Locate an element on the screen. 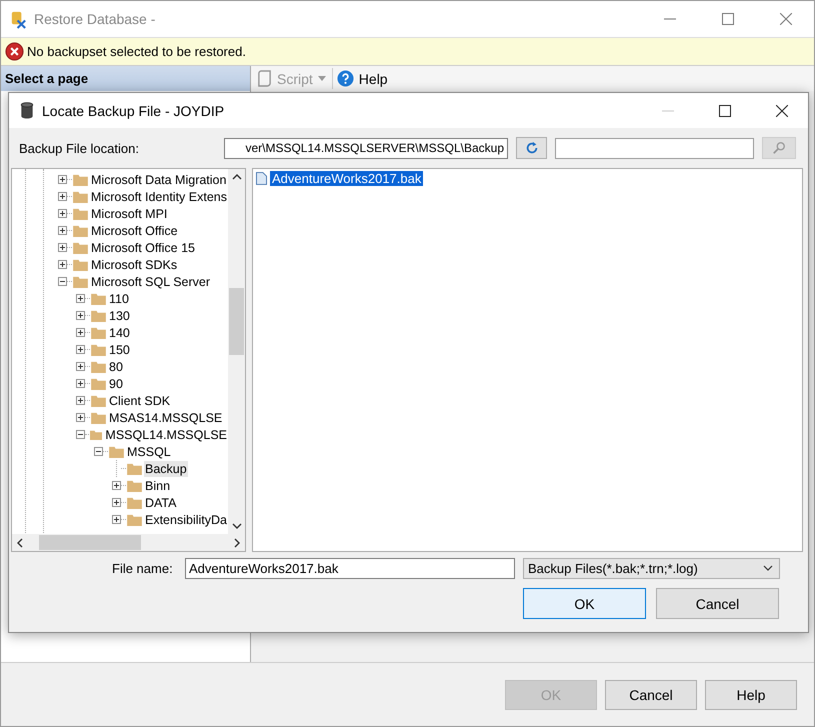  tree-item: Microsoft Office is located at coordinates (134, 230).